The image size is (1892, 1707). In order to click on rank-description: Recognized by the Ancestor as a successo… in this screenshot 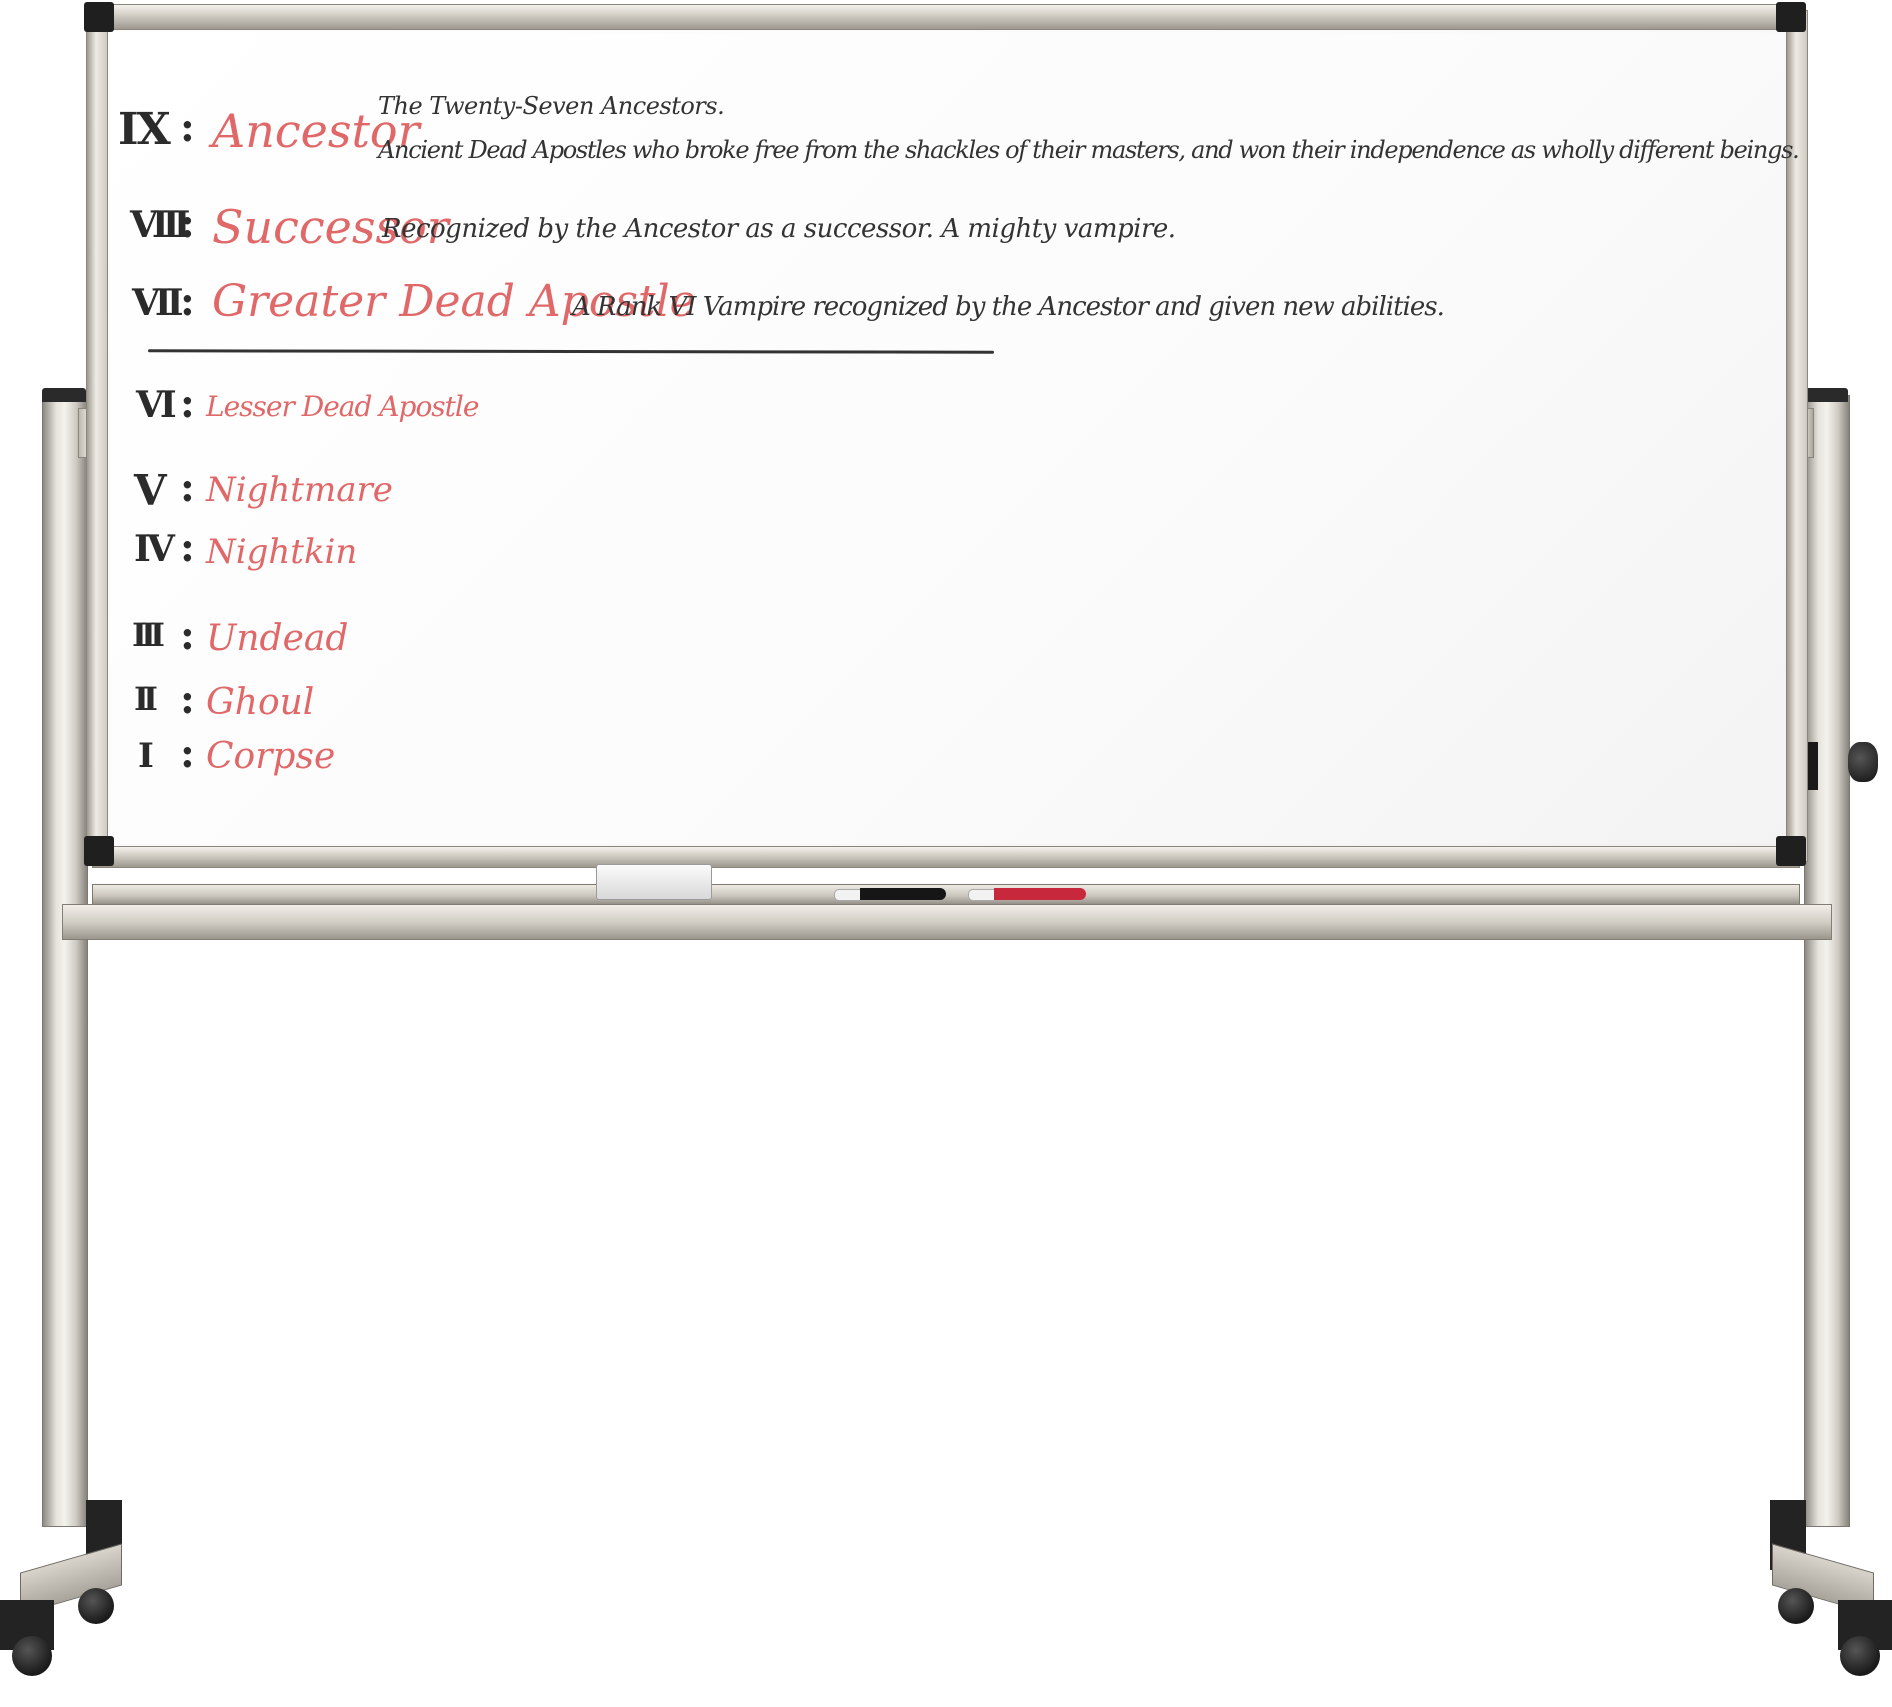, I will do `click(779, 229)`.